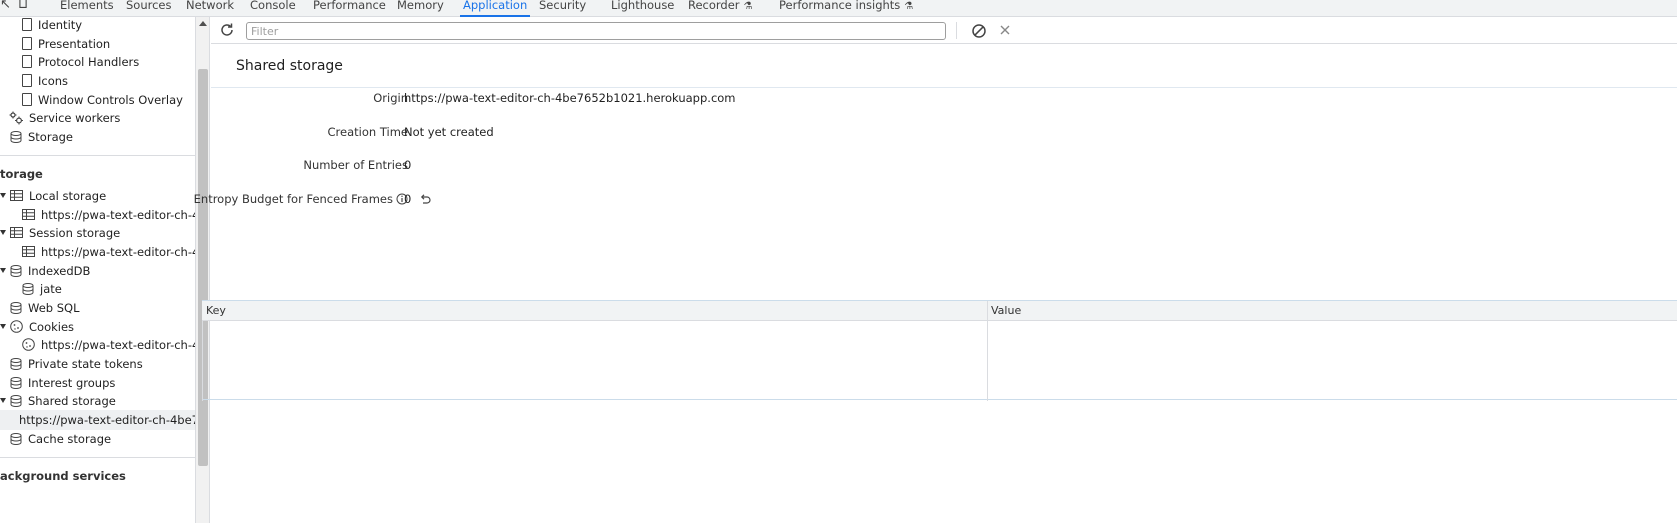 The image size is (1677, 523). I want to click on sidebar-item-label: jate, so click(51, 289).